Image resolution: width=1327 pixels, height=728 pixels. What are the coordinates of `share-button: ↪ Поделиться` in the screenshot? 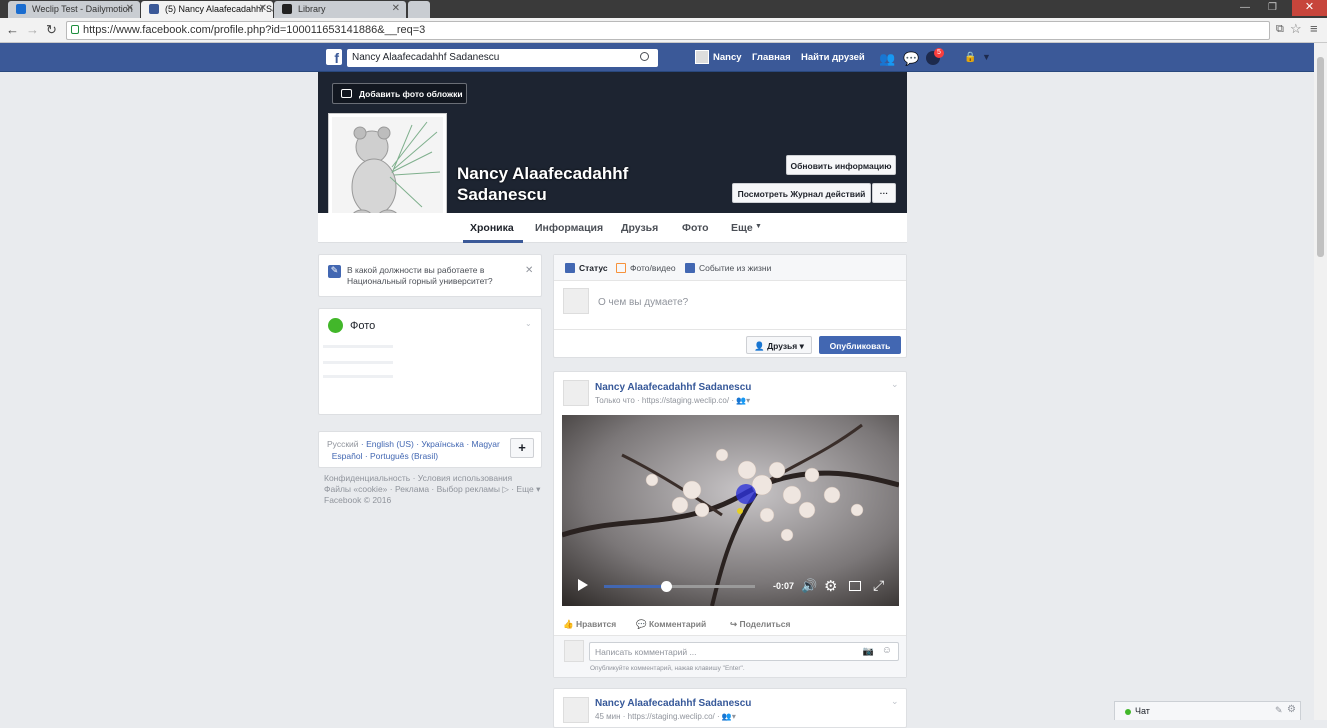 It's located at (760, 624).